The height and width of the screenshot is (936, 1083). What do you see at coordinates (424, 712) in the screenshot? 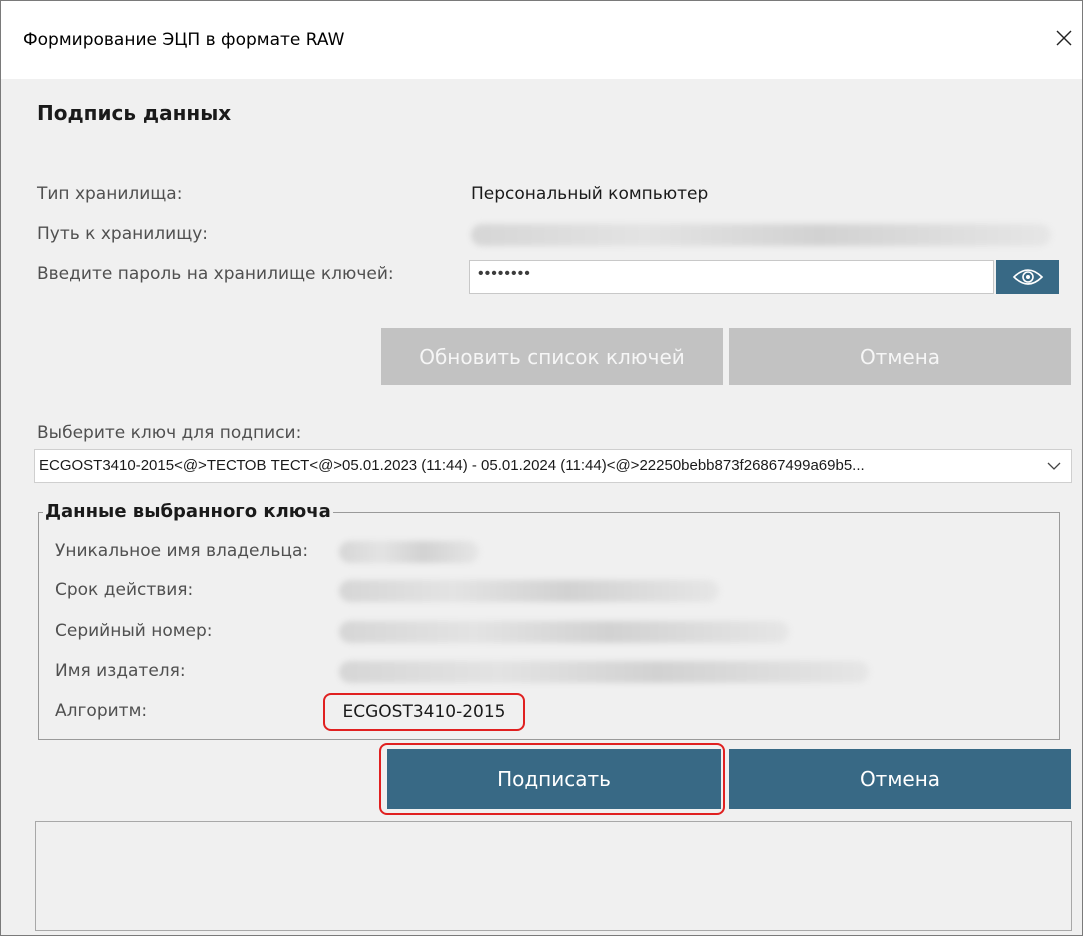
I see `algorithm-value: ECGOST3410-2015` at bounding box center [424, 712].